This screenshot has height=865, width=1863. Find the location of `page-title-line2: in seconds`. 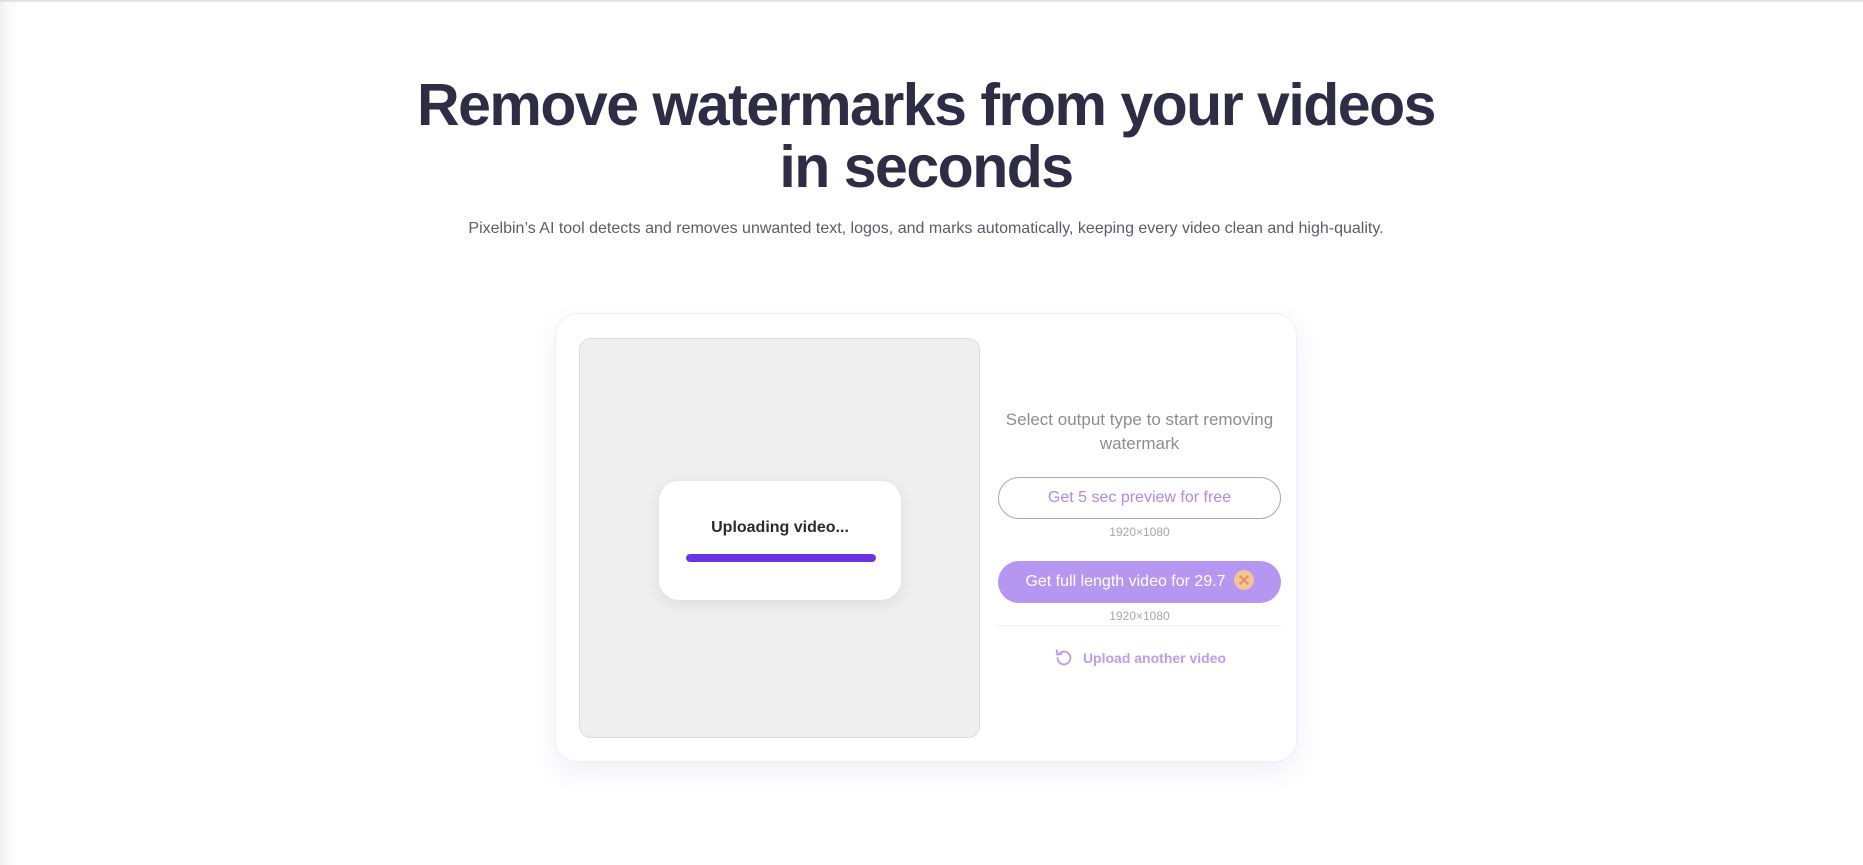

page-title-line2: in seconds is located at coordinates (926, 167).